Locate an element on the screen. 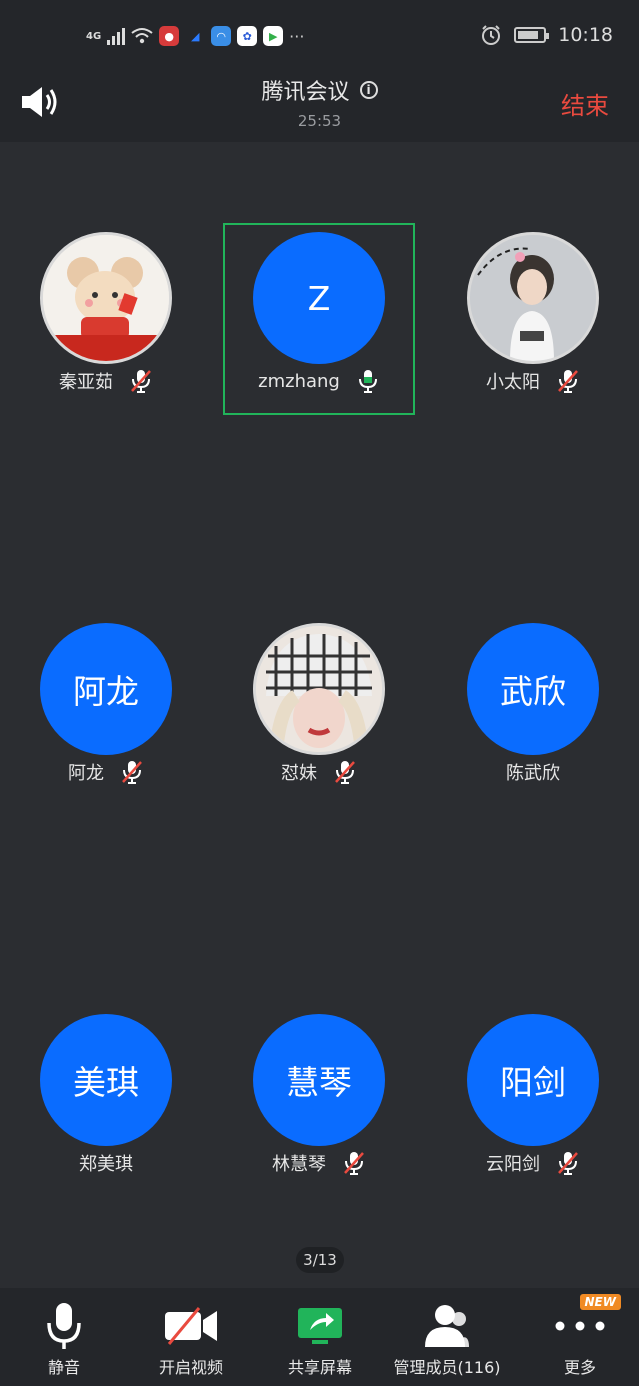 Image resolution: width=639 pixels, height=1386 pixels. participant-tile: 小太阳 is located at coordinates (533, 320).